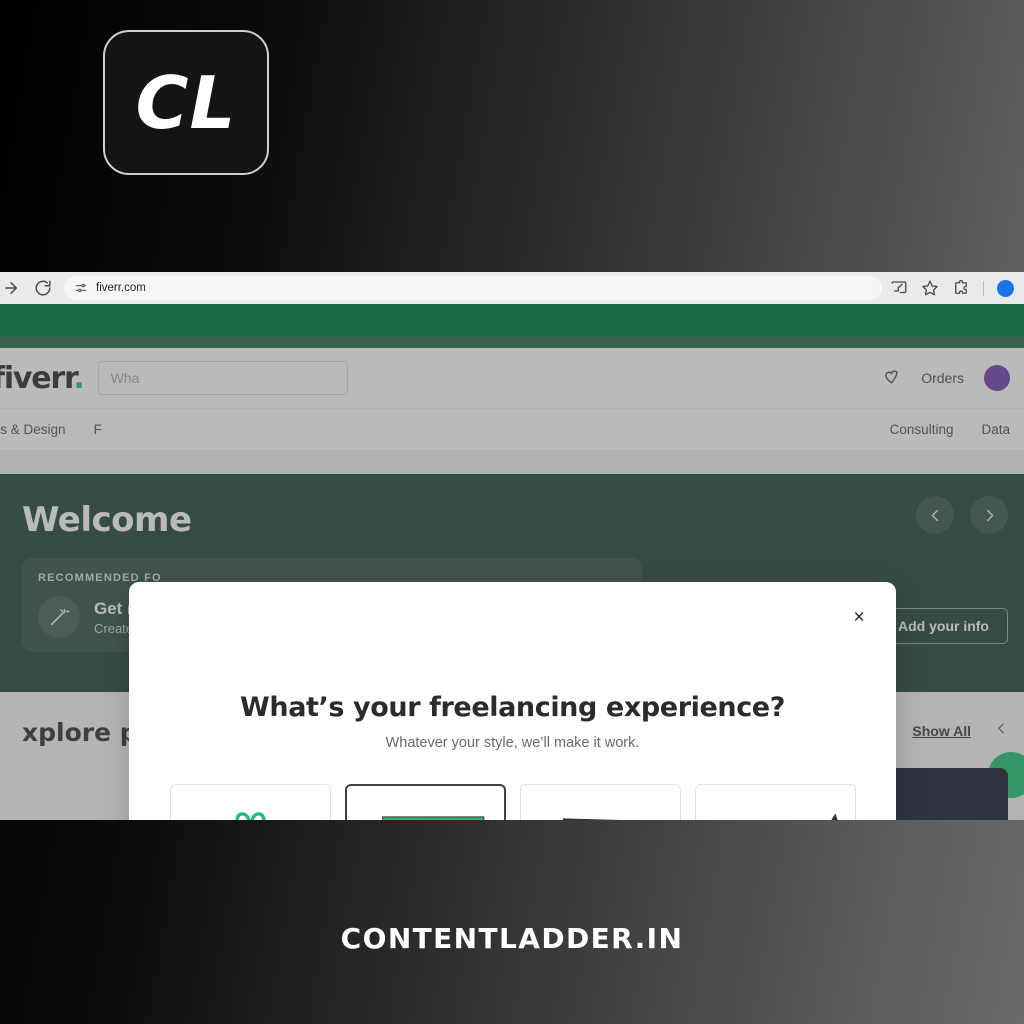 The height and width of the screenshot is (1024, 1024). I want to click on address-bar: fiverr.com, so click(473, 288).